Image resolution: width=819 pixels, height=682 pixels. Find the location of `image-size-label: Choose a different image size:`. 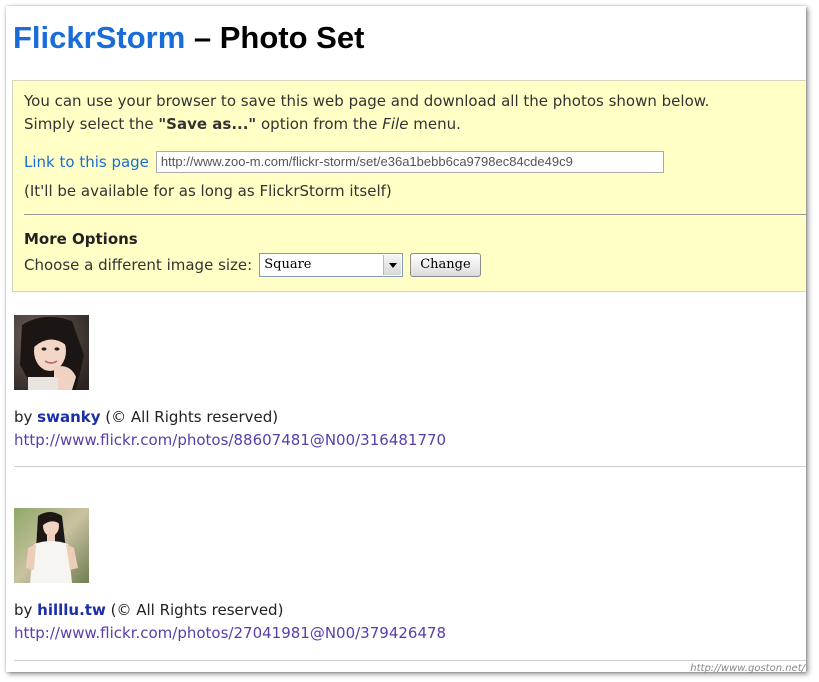

image-size-label: Choose a different image size: is located at coordinates (138, 265).